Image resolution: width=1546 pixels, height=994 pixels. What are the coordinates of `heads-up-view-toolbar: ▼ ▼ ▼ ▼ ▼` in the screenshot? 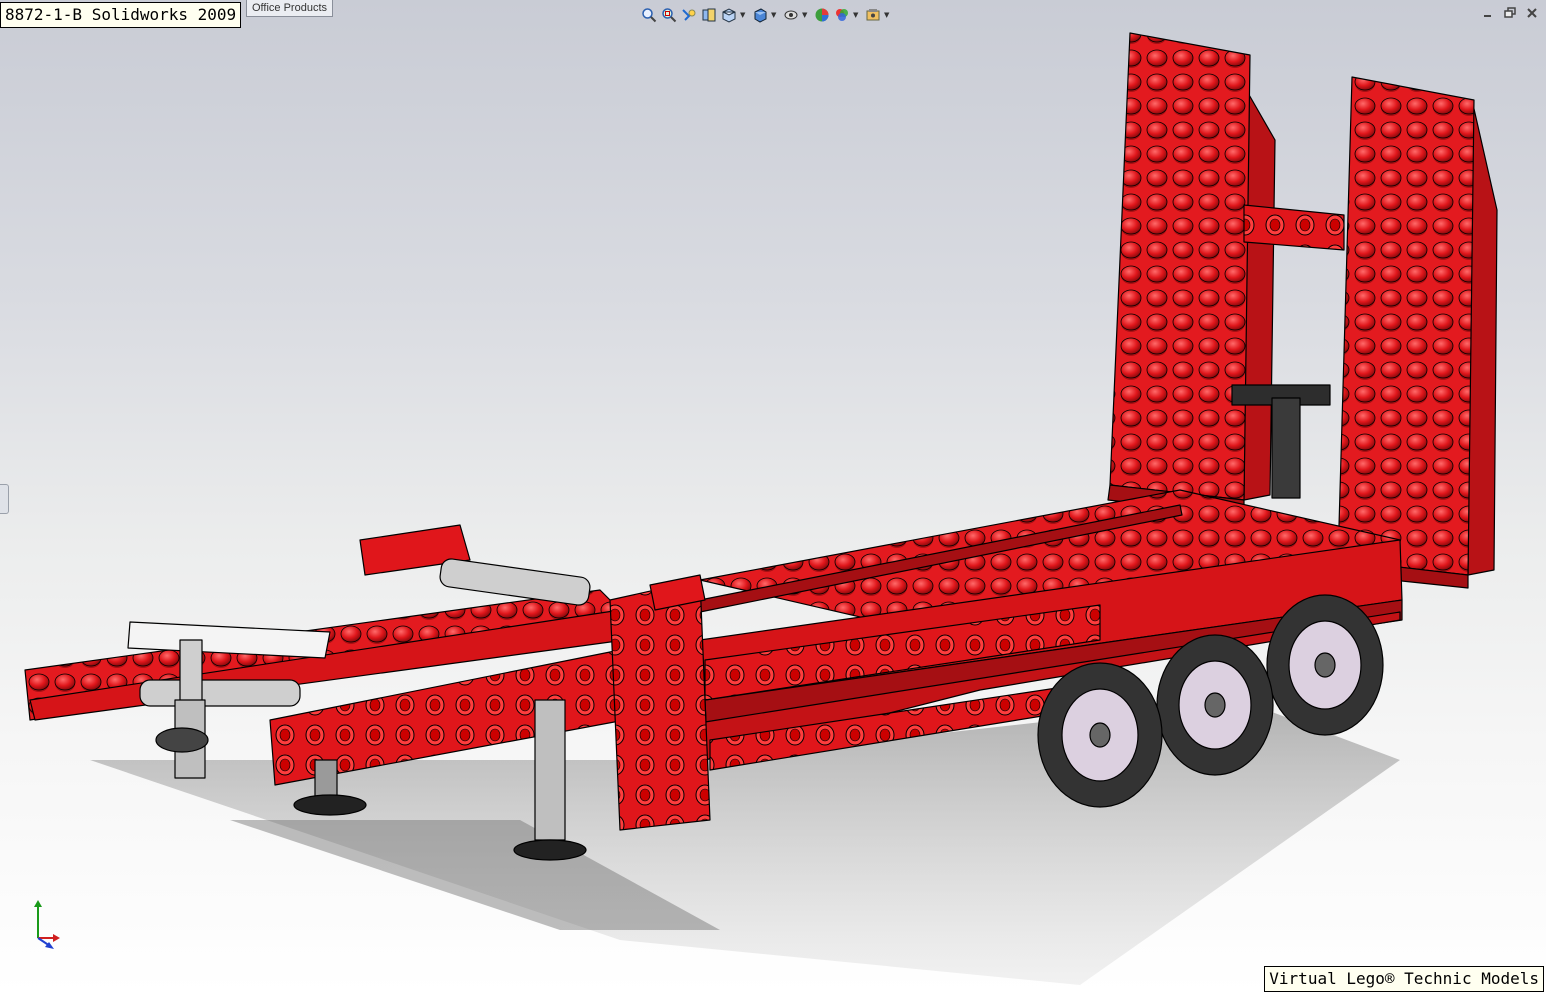 It's located at (766, 15).